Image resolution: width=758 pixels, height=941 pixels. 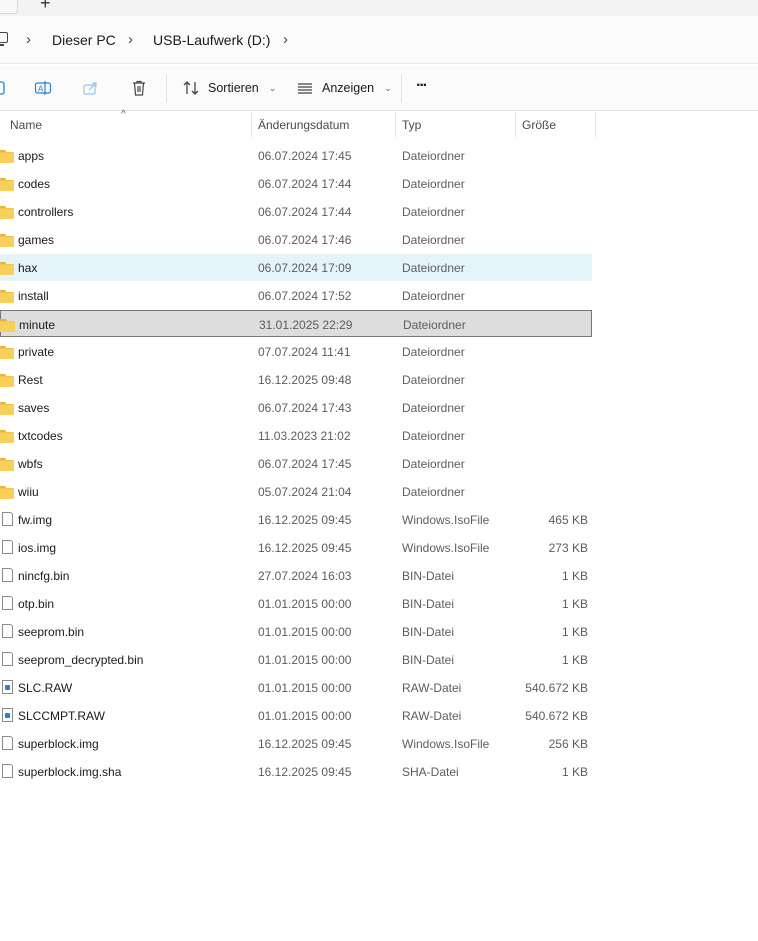 I want to click on file-row: seeprom.bin 01.01.2015 00:00 BIN-Datei 1 KB, so click(x=296, y=631).